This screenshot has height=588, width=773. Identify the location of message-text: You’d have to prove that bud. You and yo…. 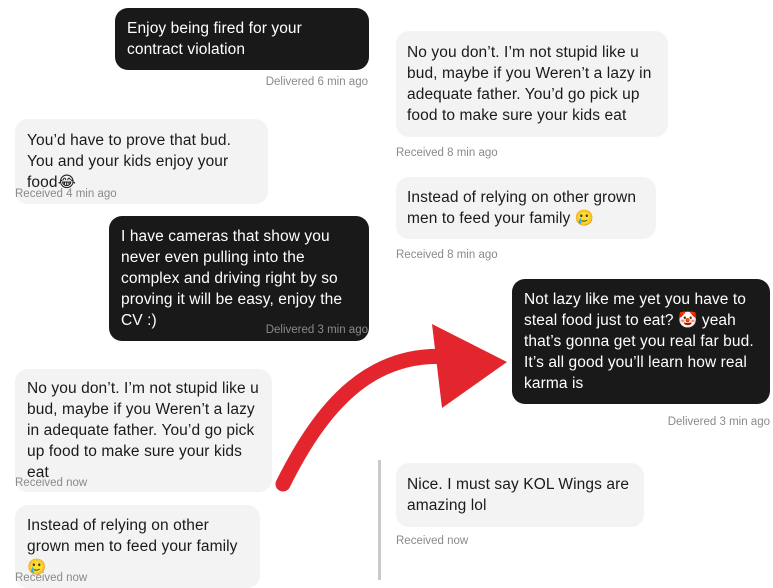
(129, 161).